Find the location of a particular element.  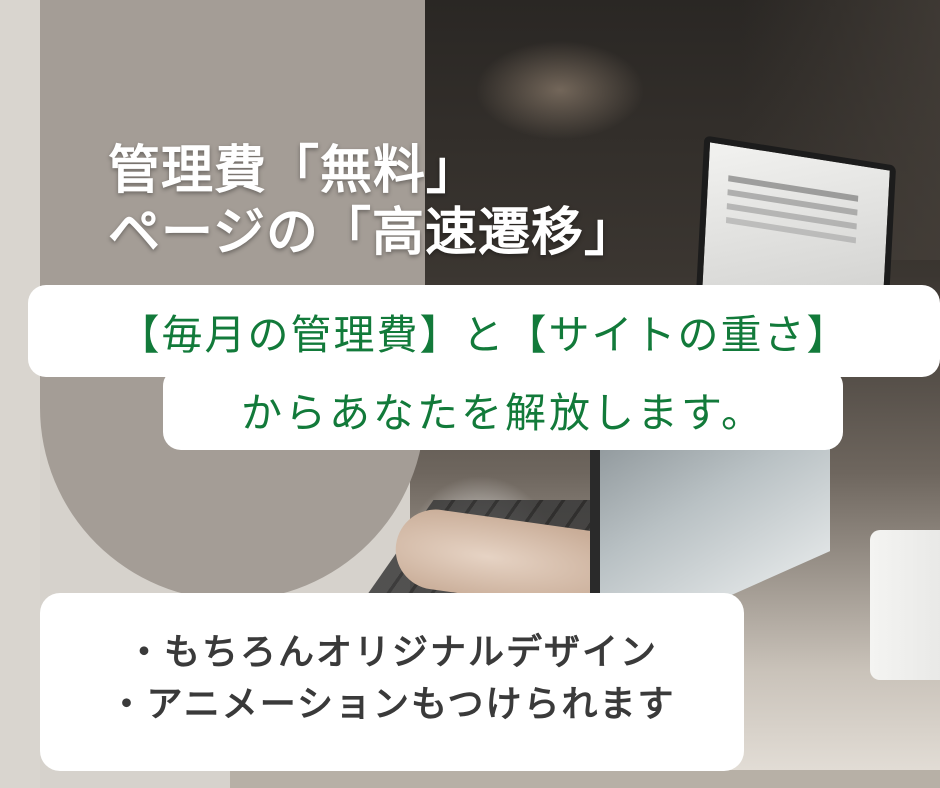

message-box-1: 【毎月の管理費】と【サイトの重さ】 is located at coordinates (484, 331).